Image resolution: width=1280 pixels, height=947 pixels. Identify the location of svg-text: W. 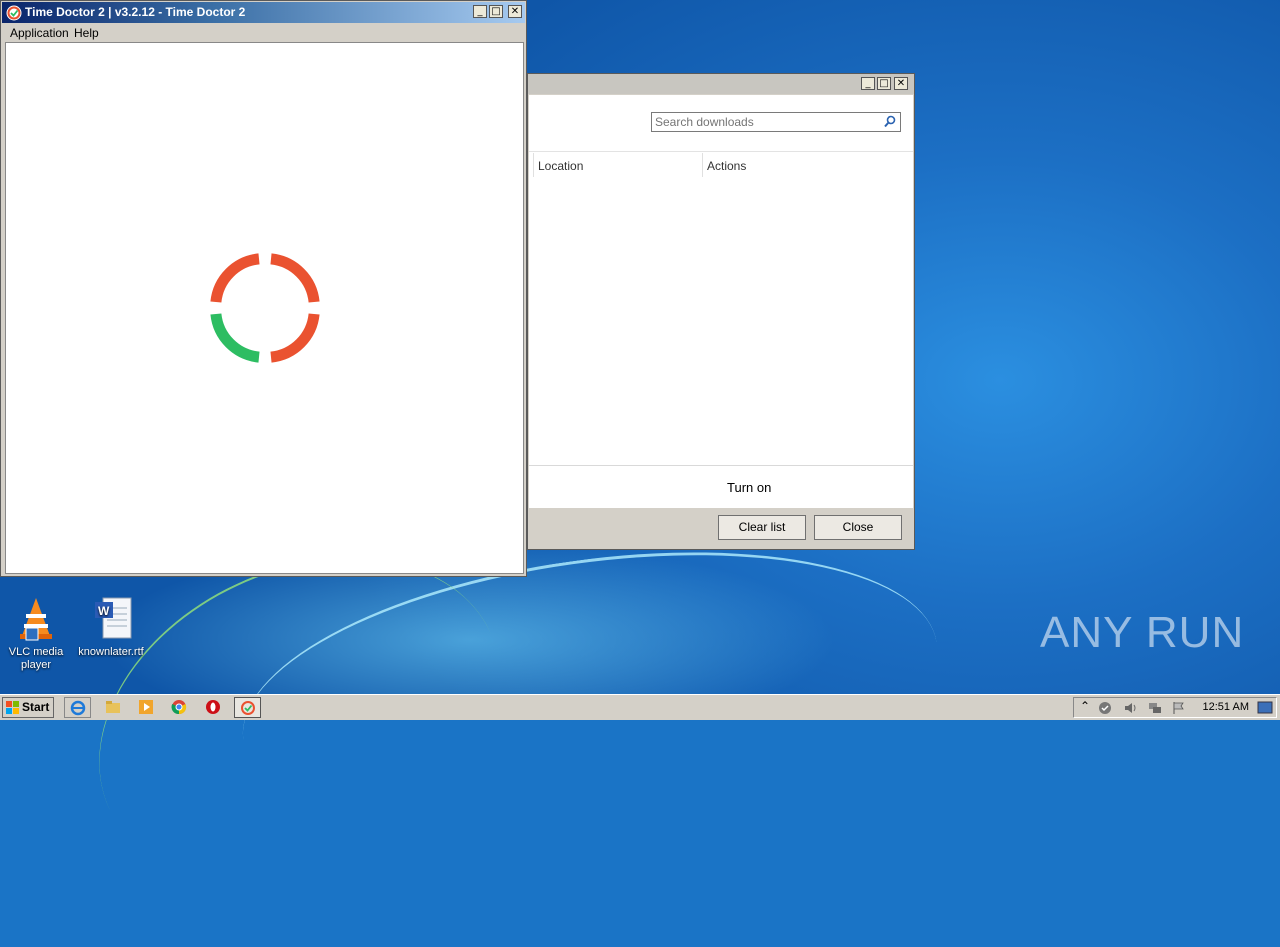
(104, 611).